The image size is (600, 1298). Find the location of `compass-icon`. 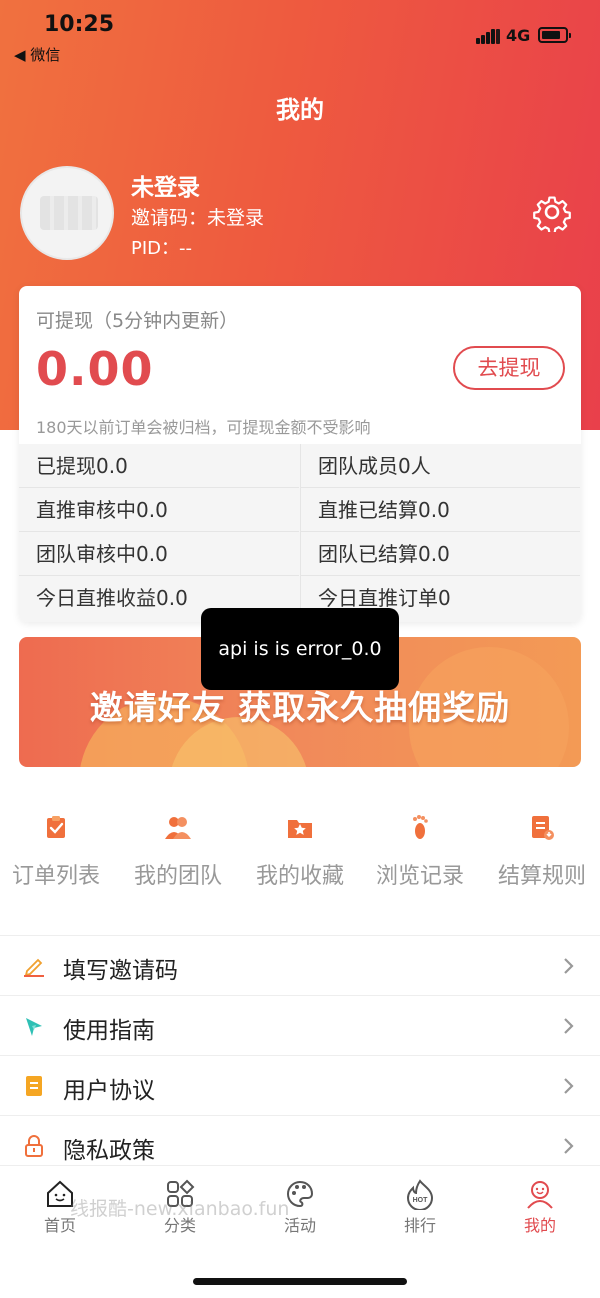

compass-icon is located at coordinates (34, 1027).